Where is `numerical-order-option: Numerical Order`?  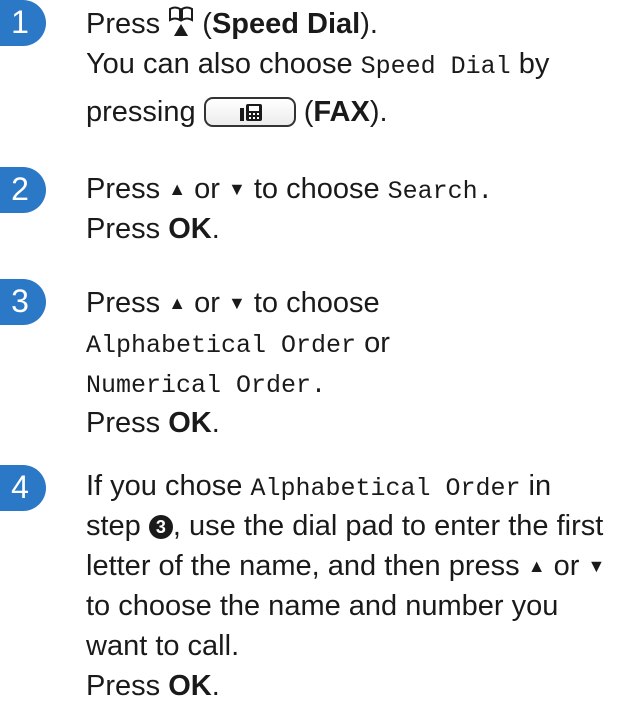
numerical-order-option: Numerical Order is located at coordinates (199, 385).